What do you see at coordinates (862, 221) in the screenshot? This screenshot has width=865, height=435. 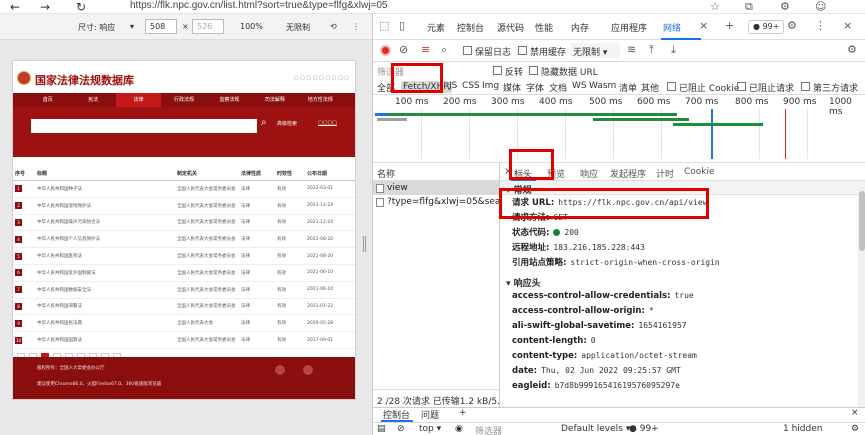 I see `scrollbar-thumb` at bounding box center [862, 221].